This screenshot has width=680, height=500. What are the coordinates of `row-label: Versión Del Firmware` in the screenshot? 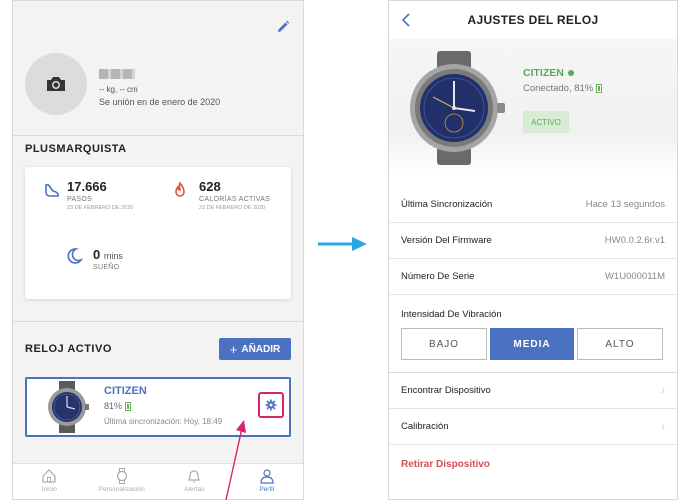 It's located at (446, 240).